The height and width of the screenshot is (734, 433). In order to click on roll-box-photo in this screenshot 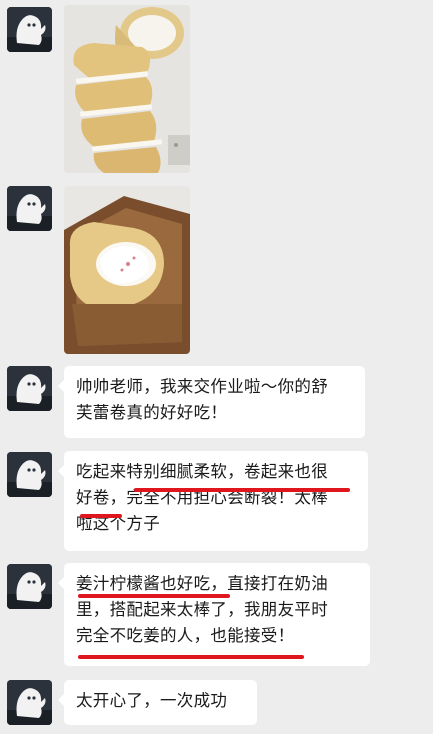, I will do `click(127, 270)`.